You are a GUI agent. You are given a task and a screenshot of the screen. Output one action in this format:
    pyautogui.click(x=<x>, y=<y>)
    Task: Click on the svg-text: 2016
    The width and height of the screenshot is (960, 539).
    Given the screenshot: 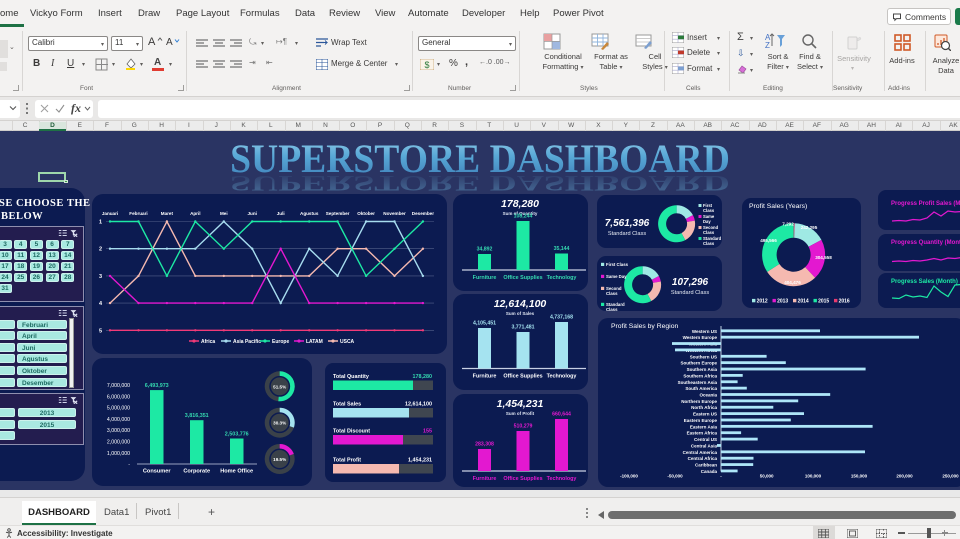 What is the action you would take?
    pyautogui.click(x=844, y=302)
    